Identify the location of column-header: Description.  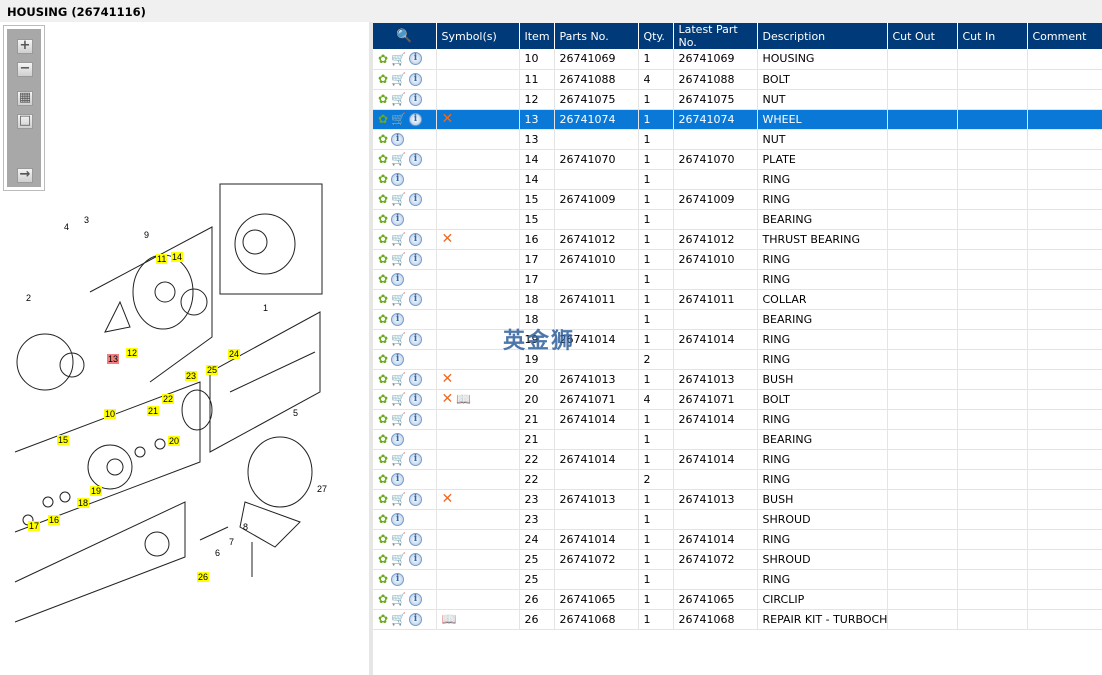
(822, 36).